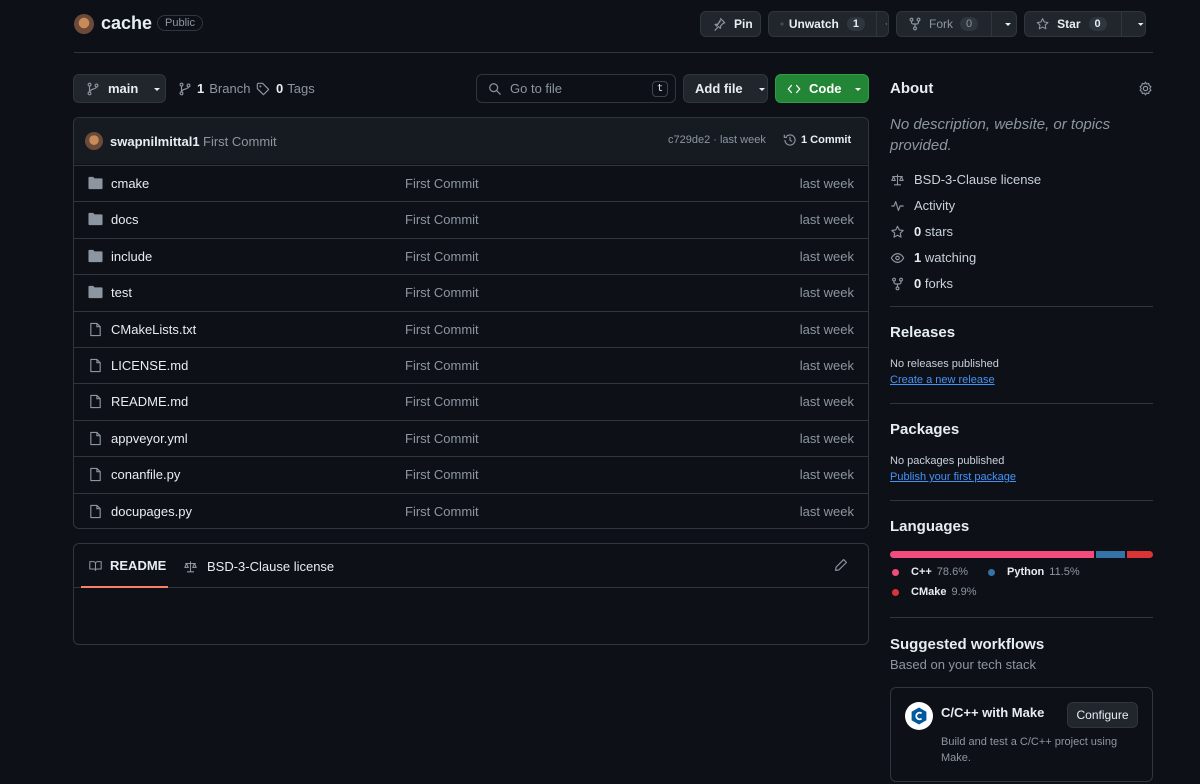  What do you see at coordinates (922, 205) in the screenshot?
I see `activity-link: Activity` at bounding box center [922, 205].